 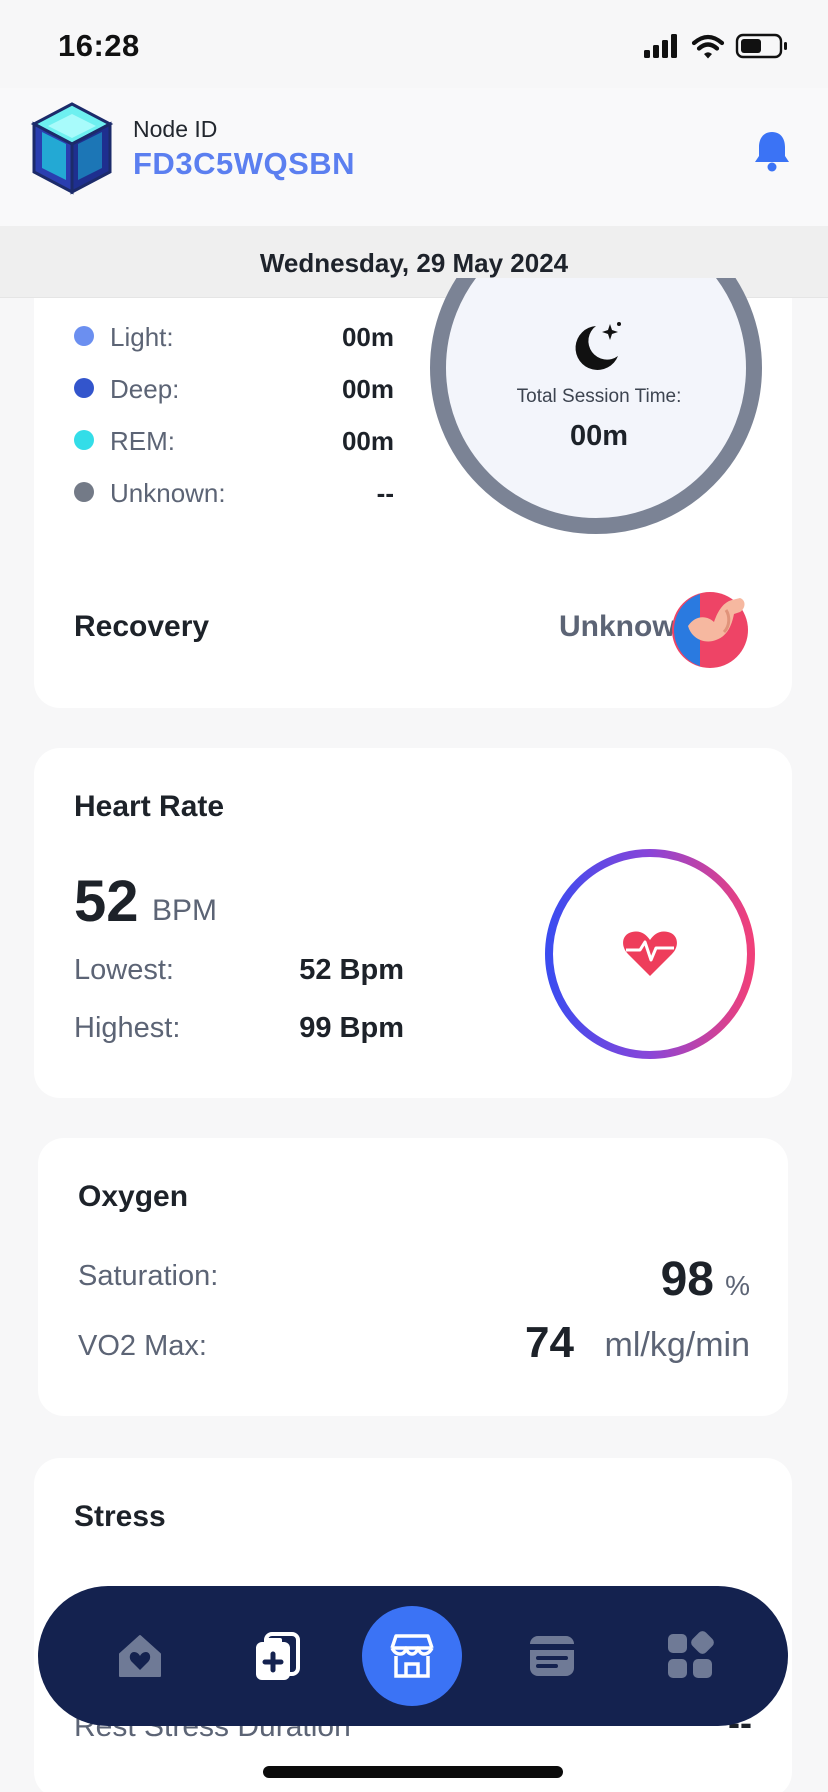 What do you see at coordinates (351, 970) in the screenshot?
I see `lowest-value: 52 Bpm` at bounding box center [351, 970].